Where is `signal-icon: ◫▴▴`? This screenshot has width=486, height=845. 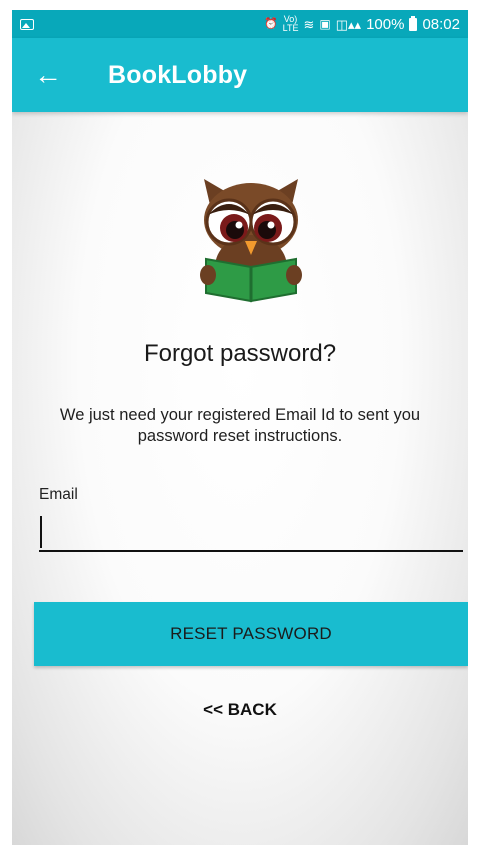 signal-icon: ◫▴▴ is located at coordinates (348, 24).